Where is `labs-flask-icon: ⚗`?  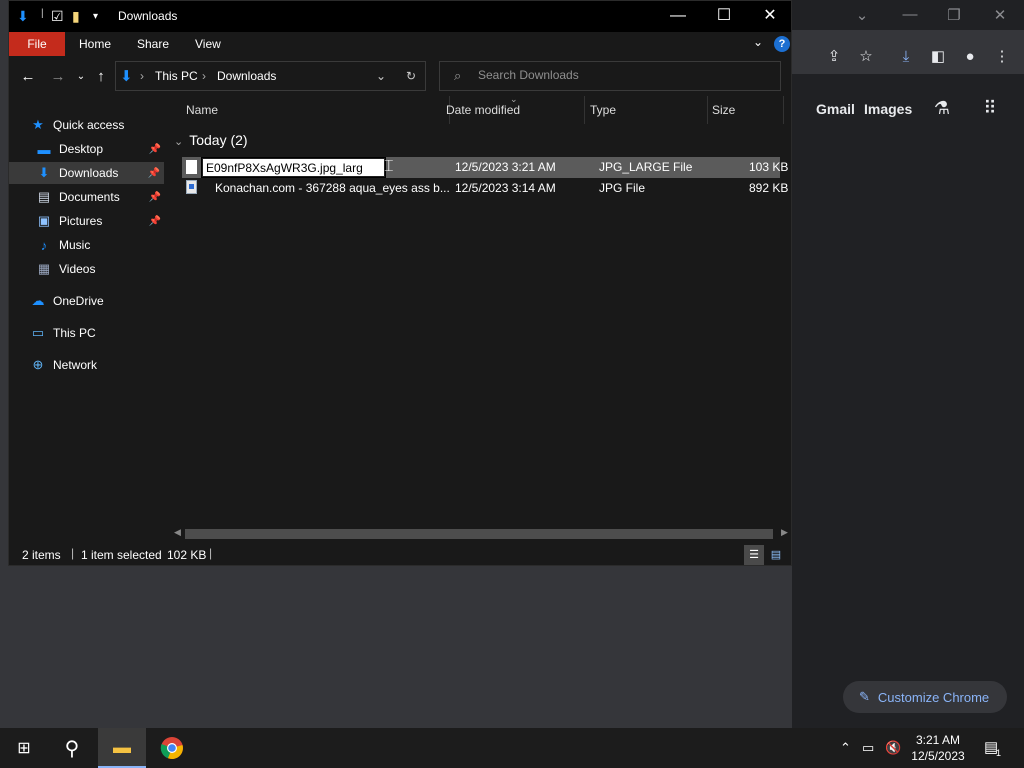 labs-flask-icon: ⚗ is located at coordinates (942, 108).